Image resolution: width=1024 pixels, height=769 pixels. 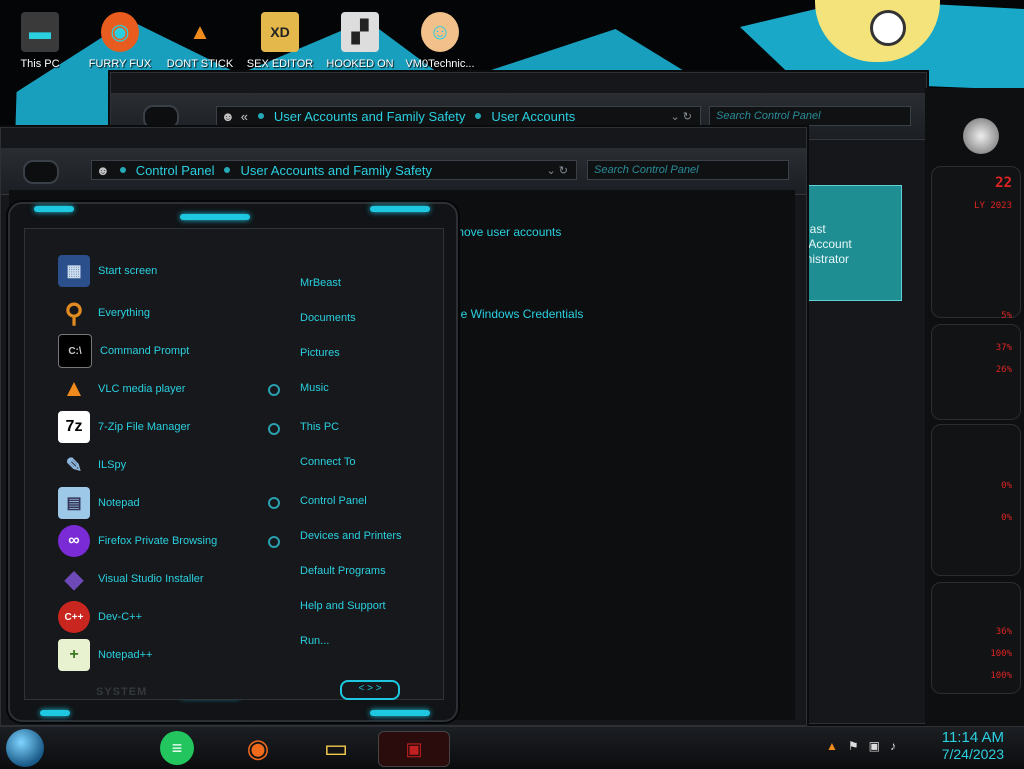 I want to click on task-link: move user accounts, so click(x=507, y=232).